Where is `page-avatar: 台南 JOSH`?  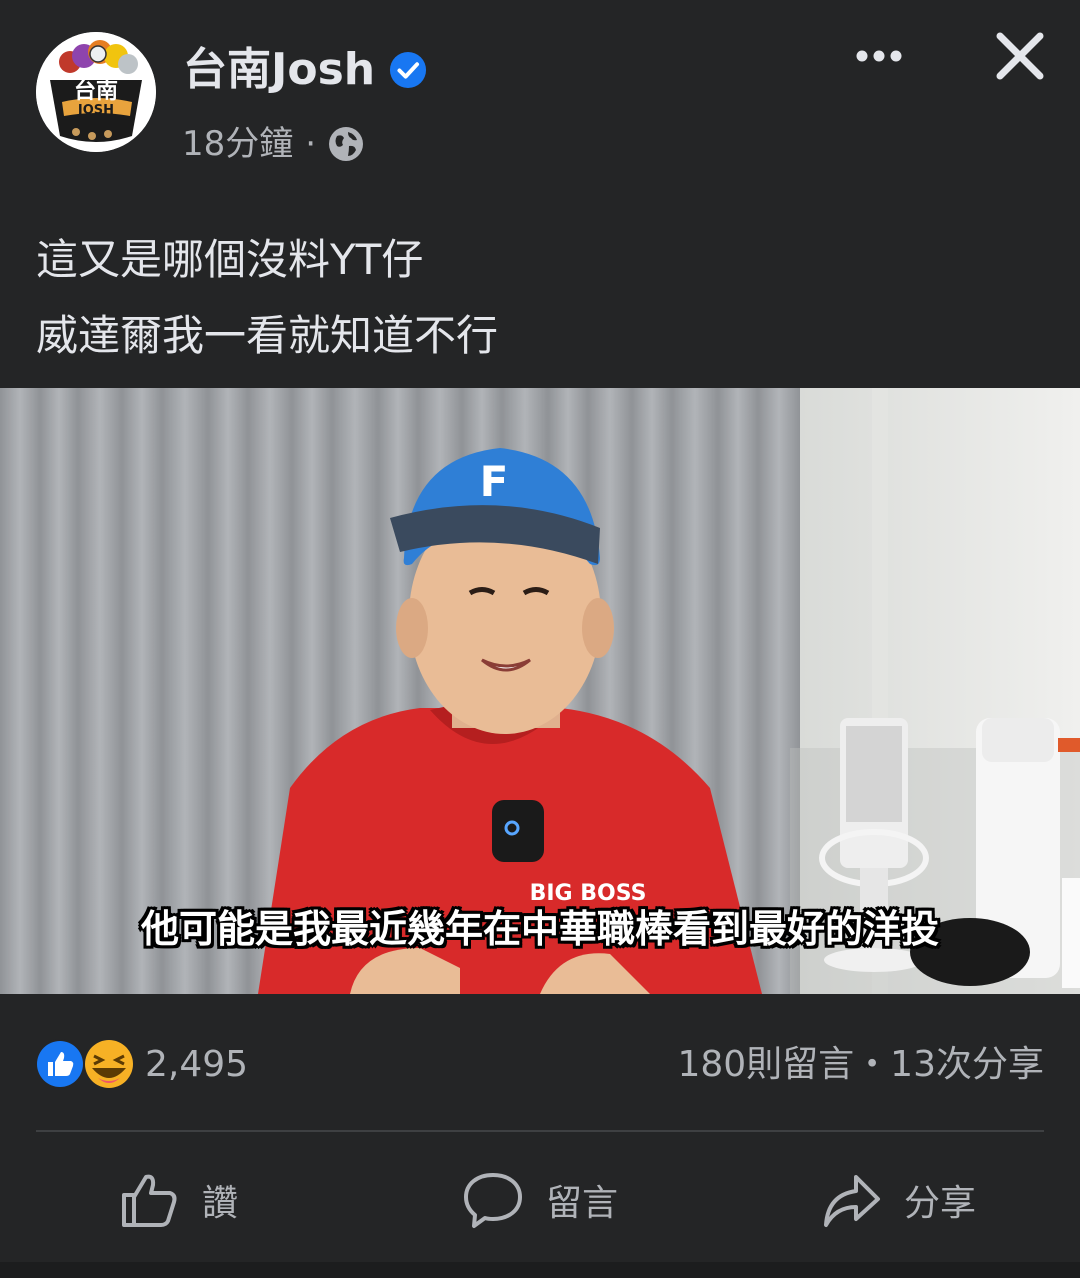 page-avatar: 台南 JOSH is located at coordinates (96, 92).